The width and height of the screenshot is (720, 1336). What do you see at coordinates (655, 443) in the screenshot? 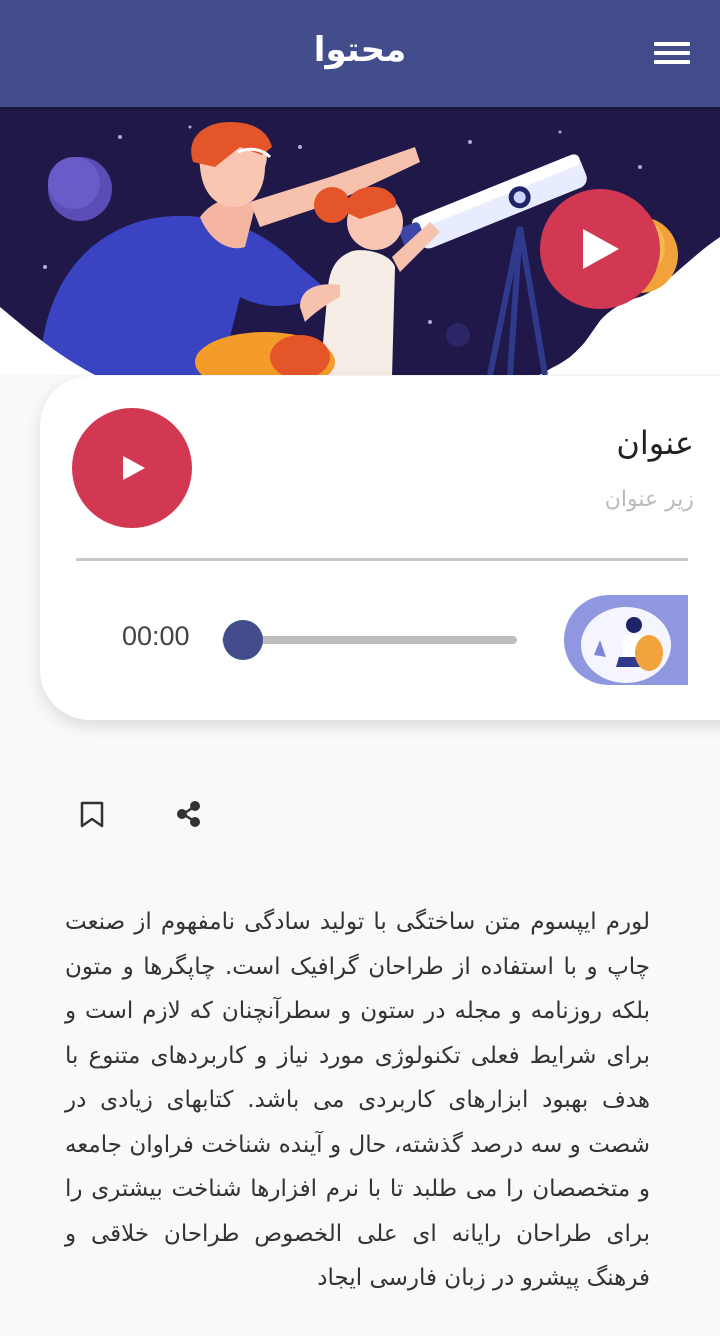
I see `track-title: عنوان` at bounding box center [655, 443].